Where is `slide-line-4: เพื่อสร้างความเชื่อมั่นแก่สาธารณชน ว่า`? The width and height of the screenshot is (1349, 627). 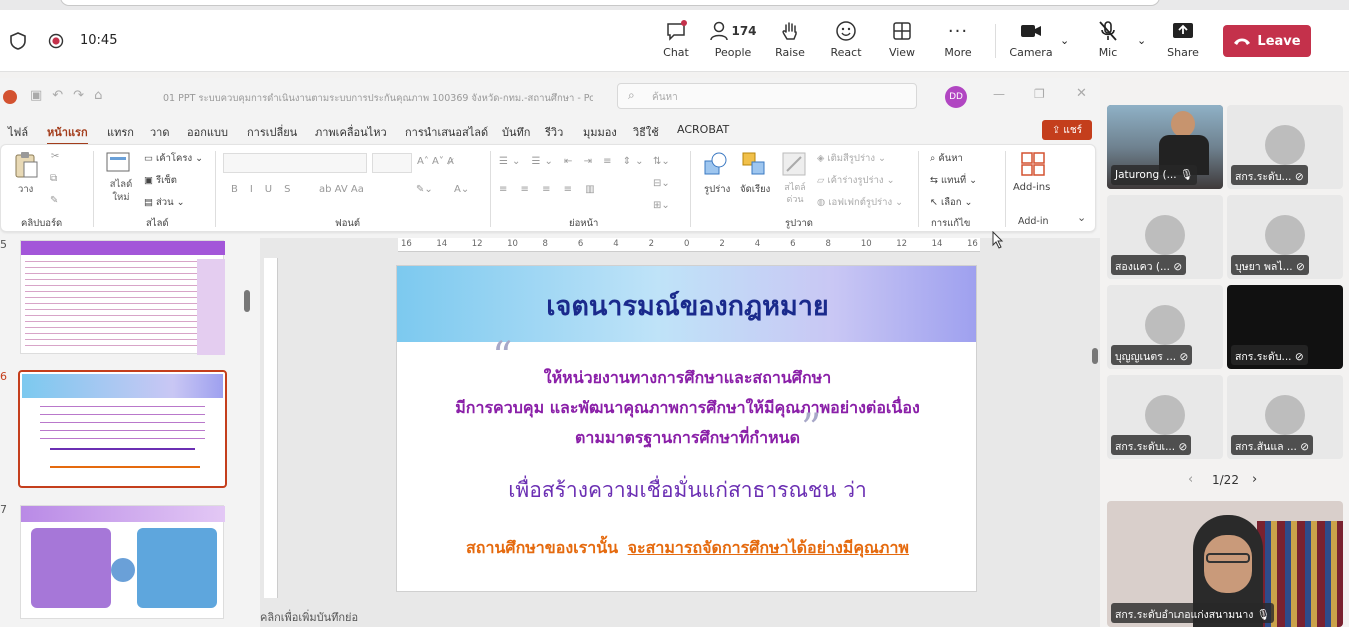 slide-line-4: เพื่อสร้างความเชื่อมั่นแก่สาธารณชน ว่า is located at coordinates (687, 490).